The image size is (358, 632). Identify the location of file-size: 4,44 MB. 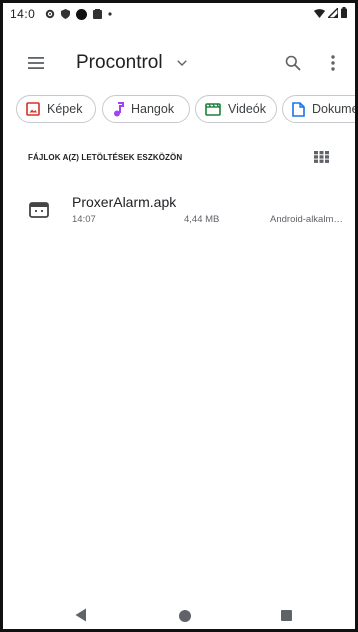
(202, 219).